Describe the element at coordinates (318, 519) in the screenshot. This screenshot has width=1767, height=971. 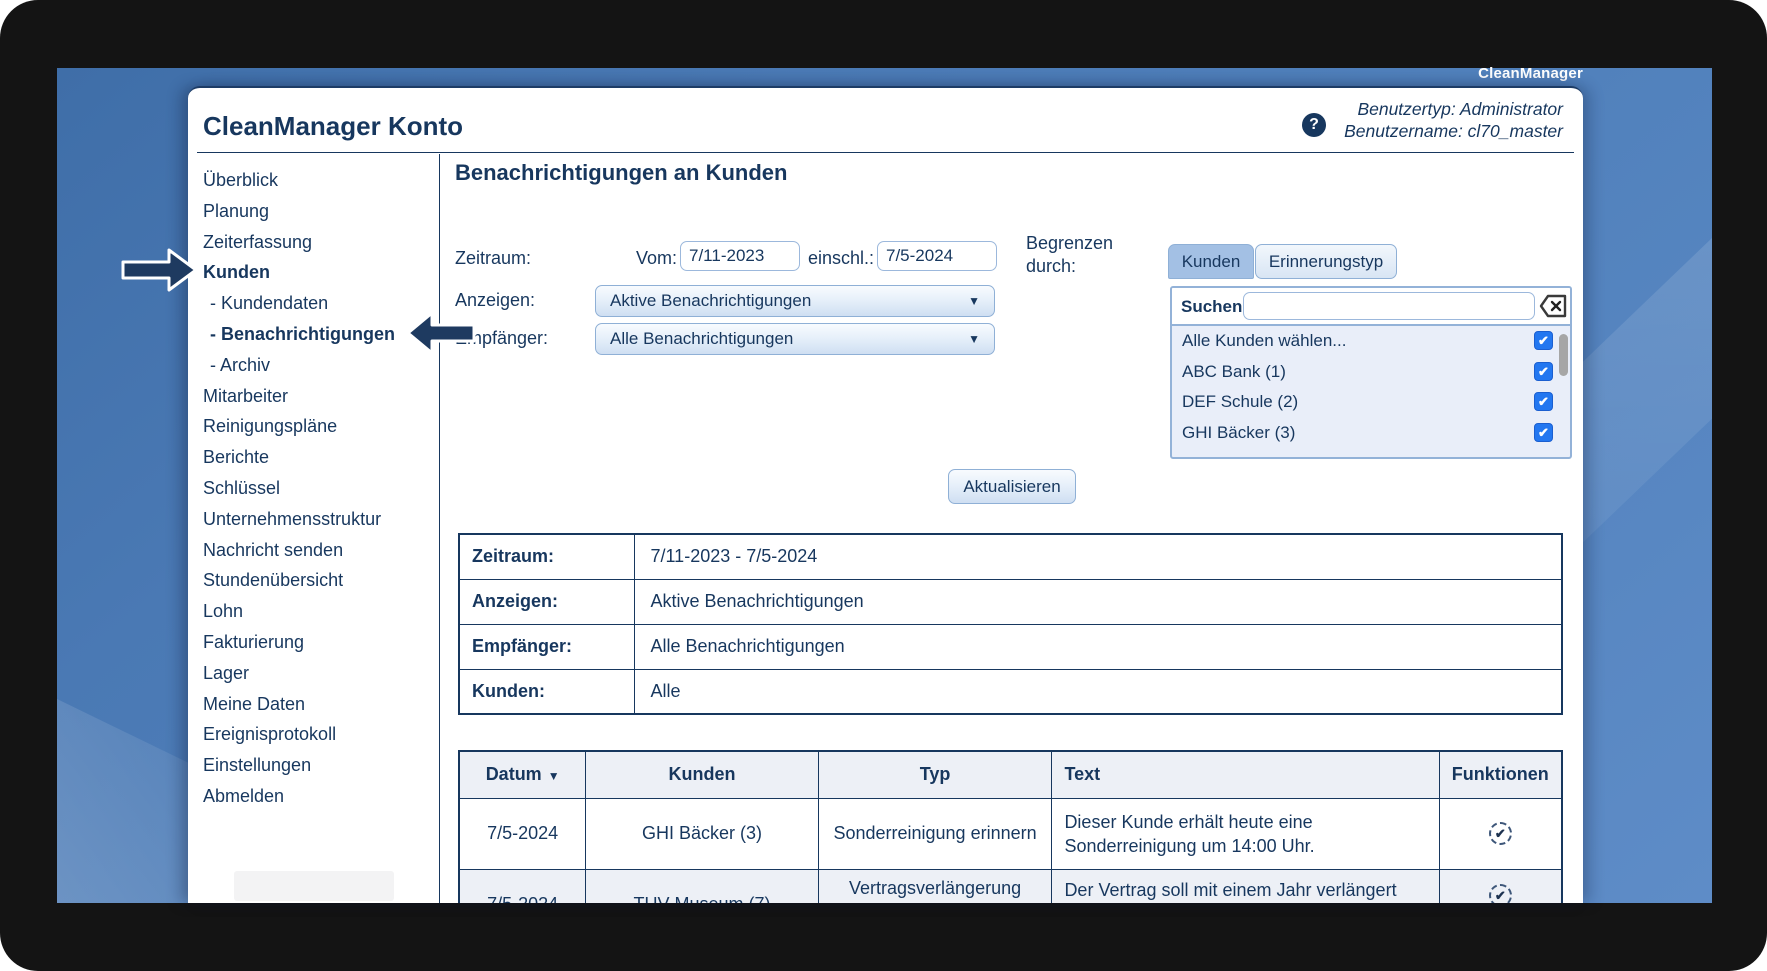
I see `sidebar-item-unternehmensstruktur: Unternehmensstruktur` at that location.